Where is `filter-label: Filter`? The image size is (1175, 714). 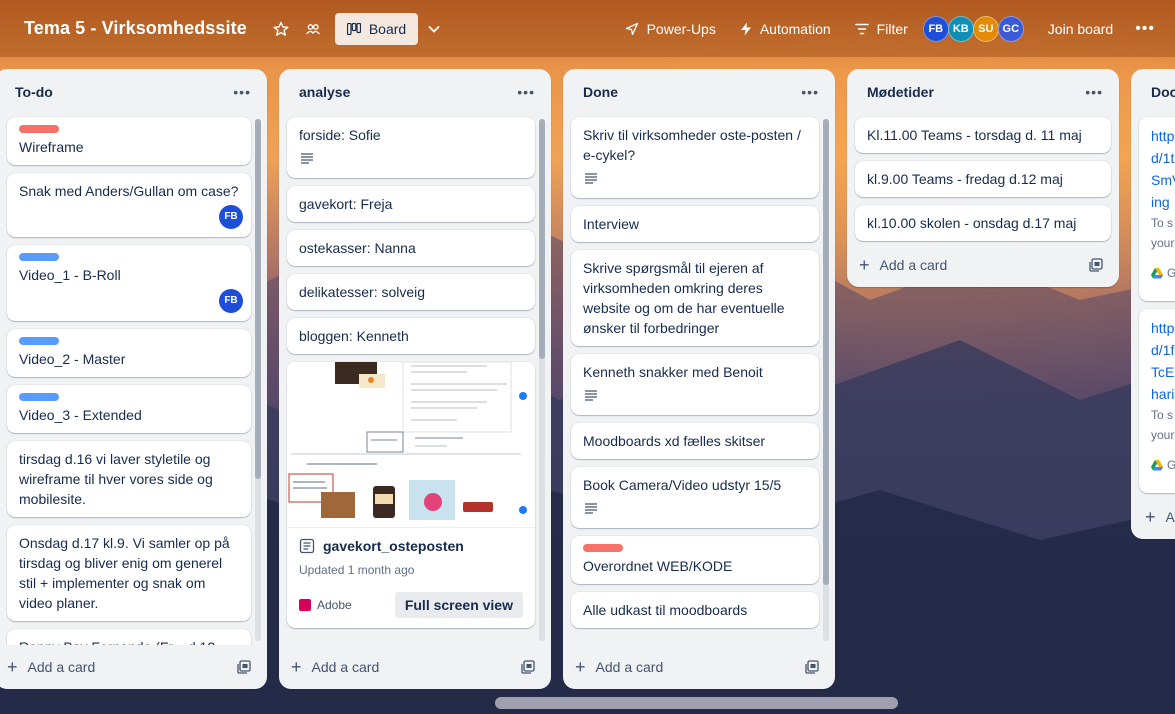 filter-label: Filter is located at coordinates (892, 28).